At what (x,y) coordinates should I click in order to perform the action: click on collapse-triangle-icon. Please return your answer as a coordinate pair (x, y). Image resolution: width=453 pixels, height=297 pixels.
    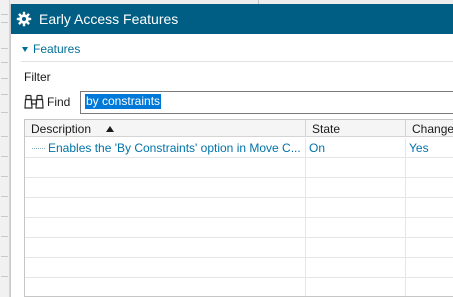
    Looking at the image, I should click on (25, 49).